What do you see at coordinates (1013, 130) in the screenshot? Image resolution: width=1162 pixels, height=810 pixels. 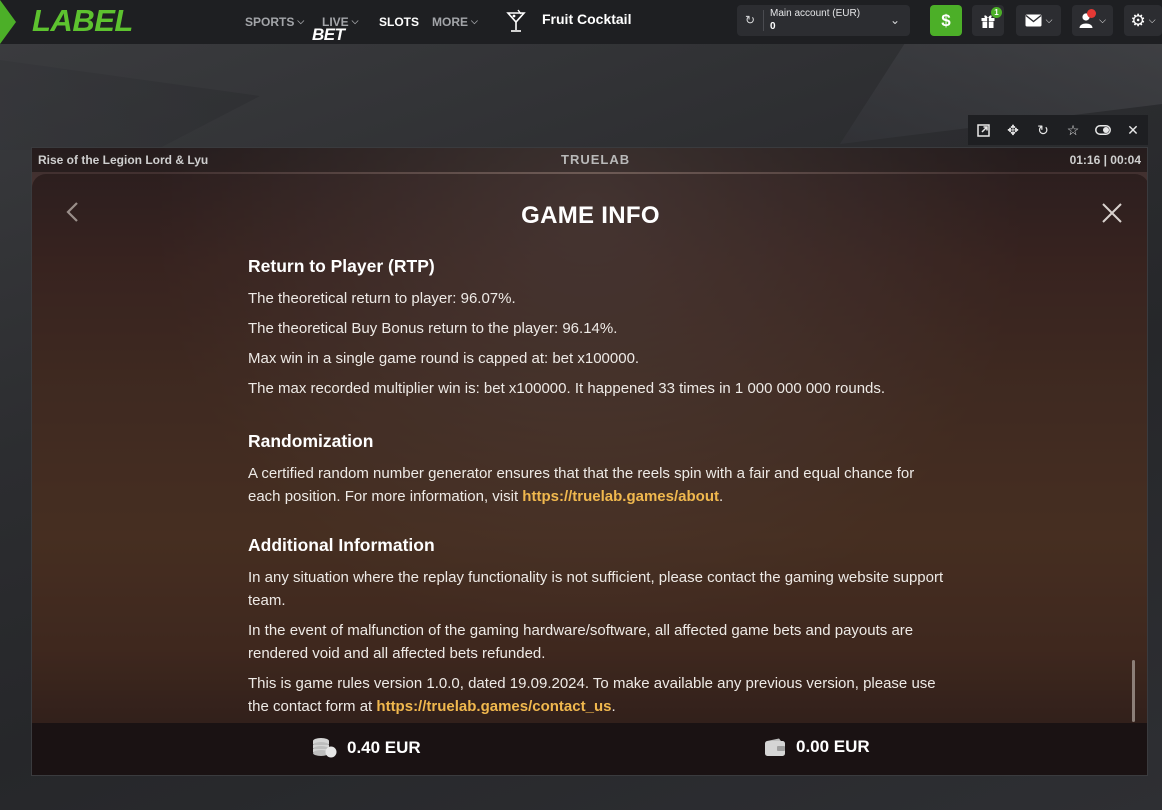 I see `move-icon: ✥` at bounding box center [1013, 130].